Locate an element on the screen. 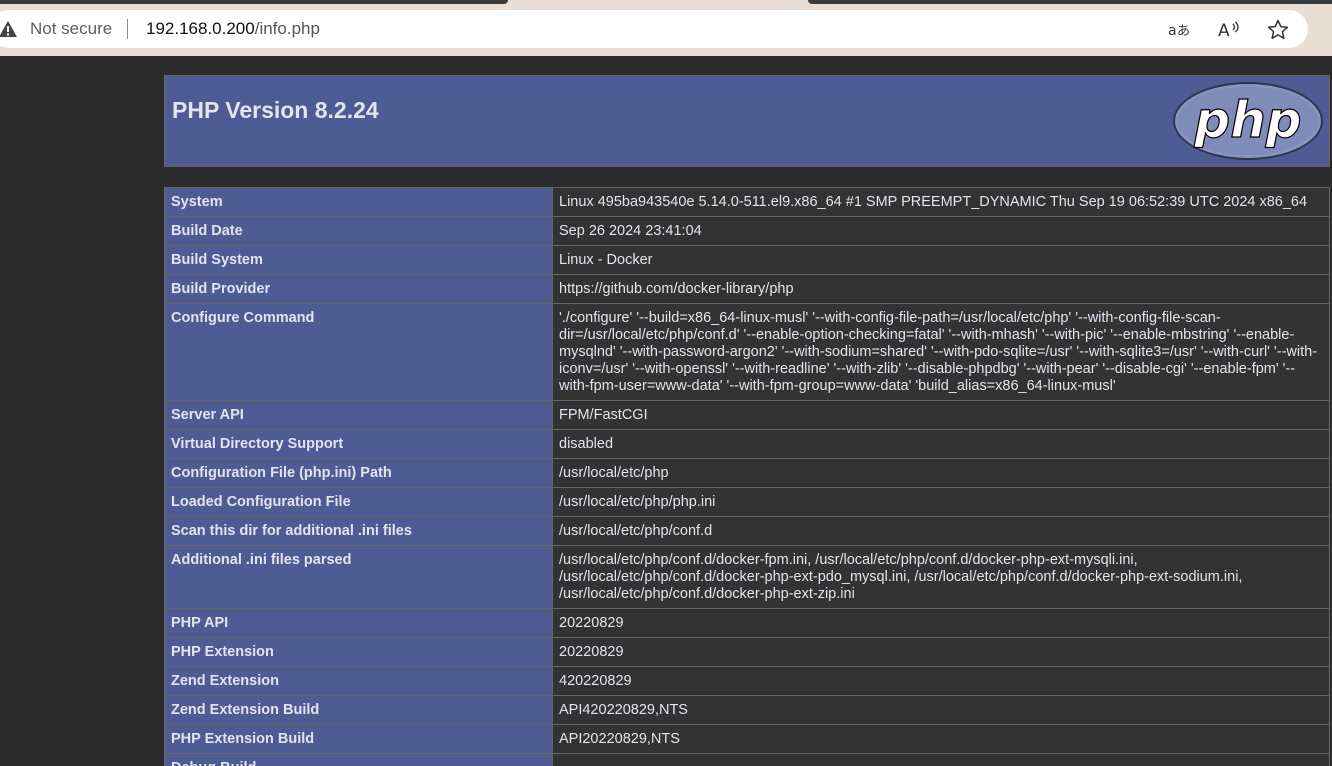 The image size is (1332, 766). table-row: Zend Extension Build API420220829,NTS is located at coordinates (747, 710).